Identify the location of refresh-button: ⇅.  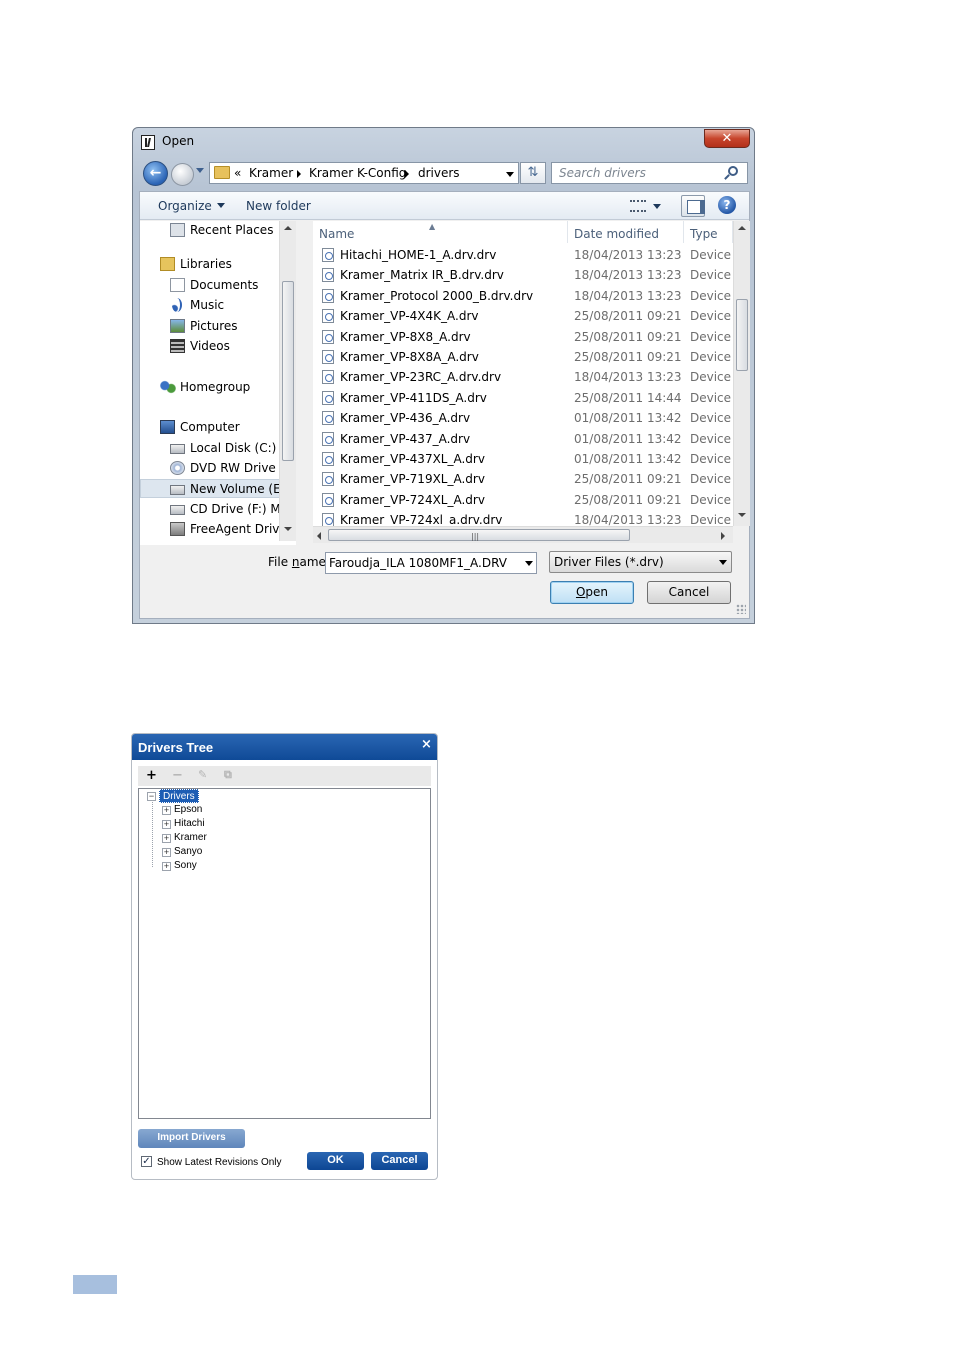
(533, 173).